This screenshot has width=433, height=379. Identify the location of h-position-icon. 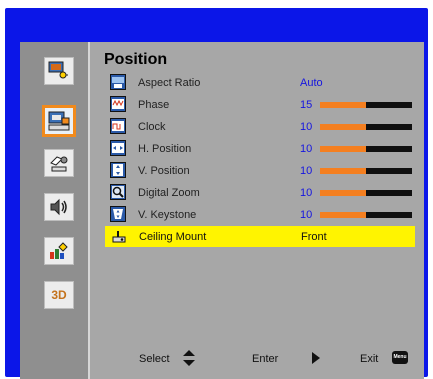
(118, 148).